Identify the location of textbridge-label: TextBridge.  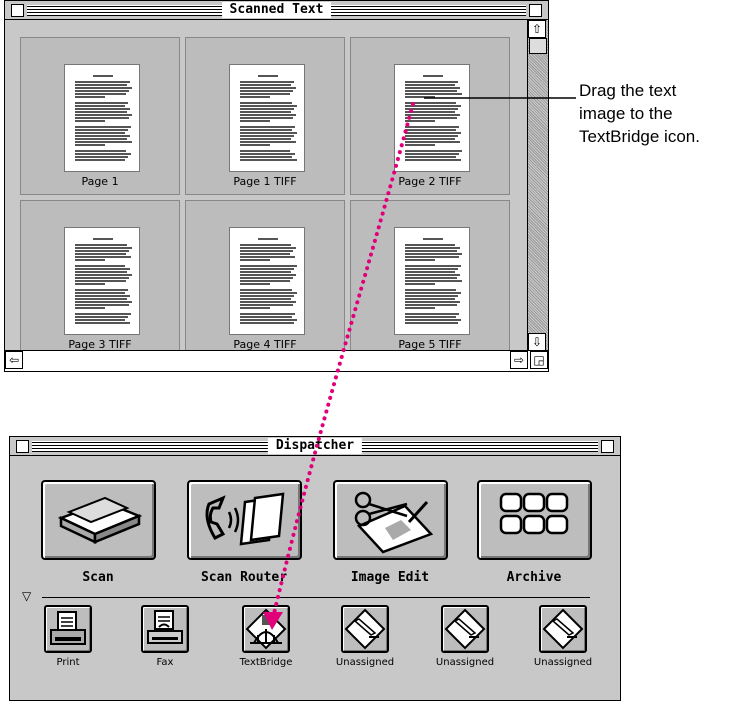
(266, 662).